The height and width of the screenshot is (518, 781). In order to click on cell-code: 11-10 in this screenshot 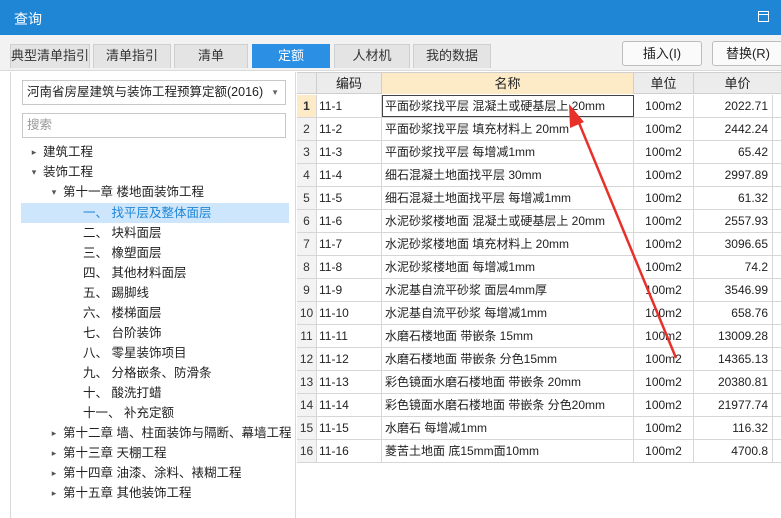, I will do `click(349, 313)`.